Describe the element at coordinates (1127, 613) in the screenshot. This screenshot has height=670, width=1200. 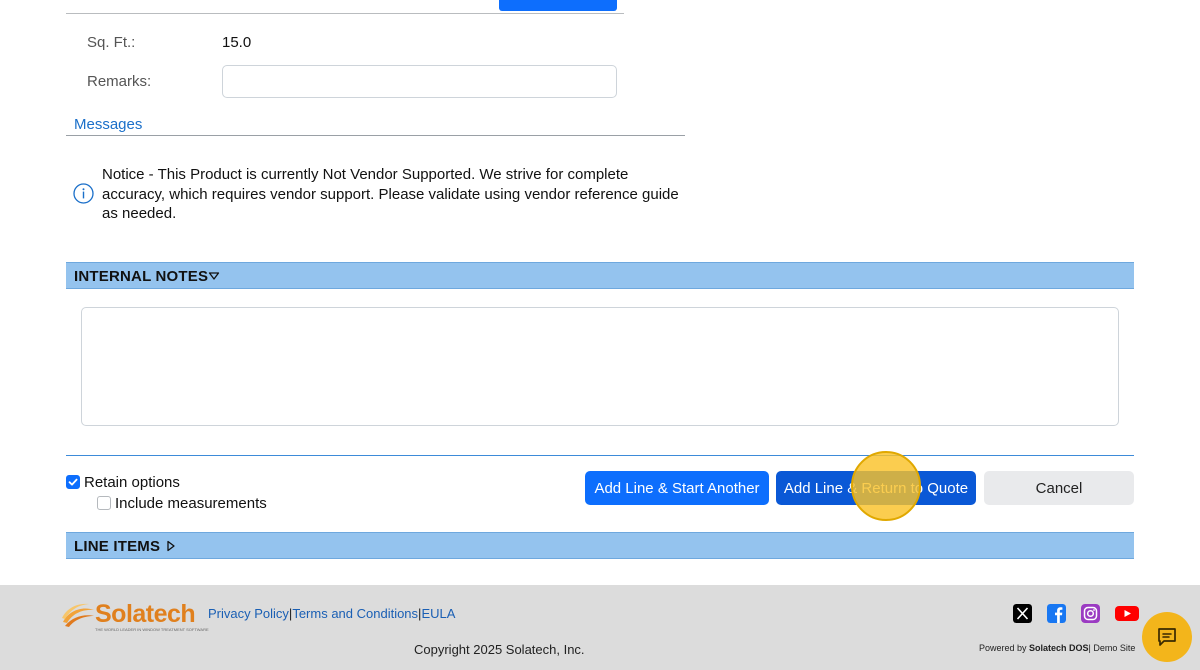
I see `youtube-icon` at that location.